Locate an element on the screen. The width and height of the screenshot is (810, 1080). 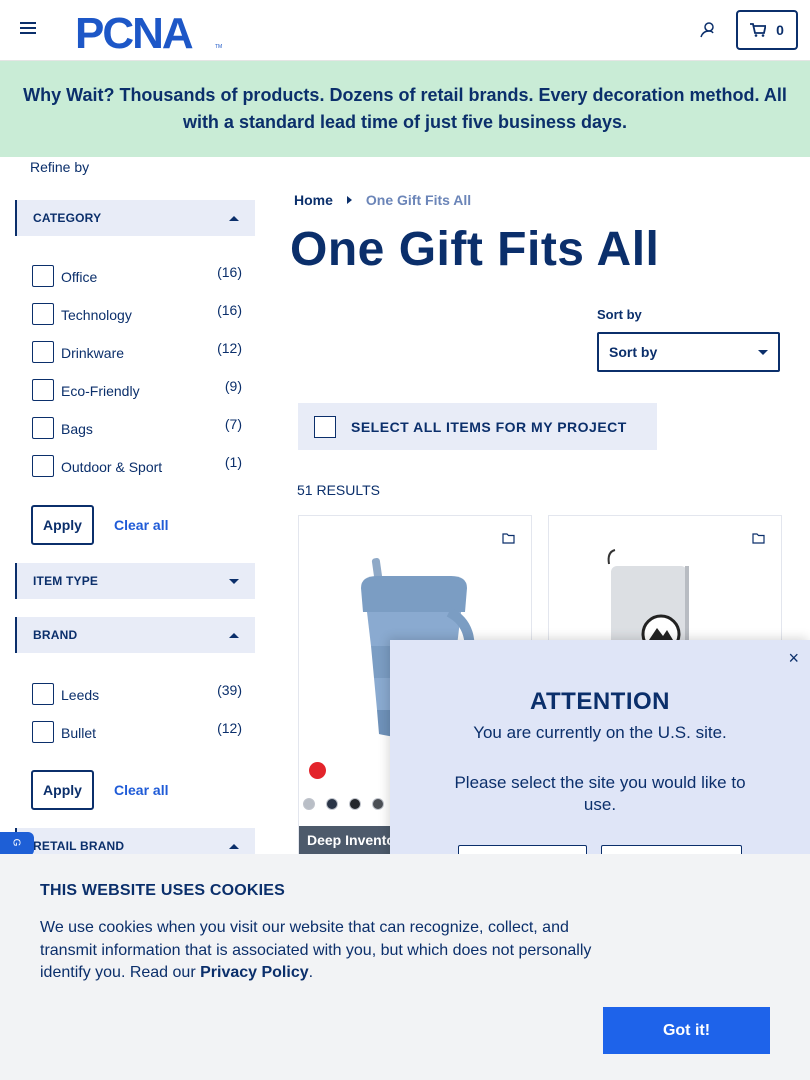
facet-option: Leeds (39) is located at coordinates (137, 694).